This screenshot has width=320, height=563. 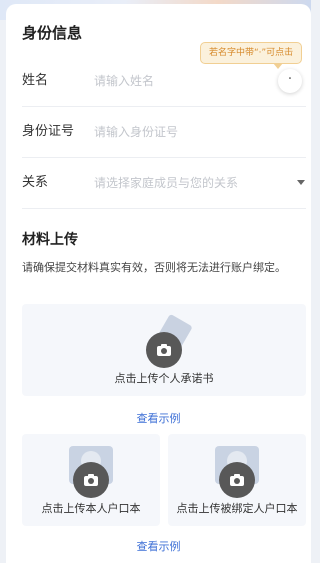 I want to click on own-household-upload-box: 点击上传本人户口本, so click(x=91, y=480).